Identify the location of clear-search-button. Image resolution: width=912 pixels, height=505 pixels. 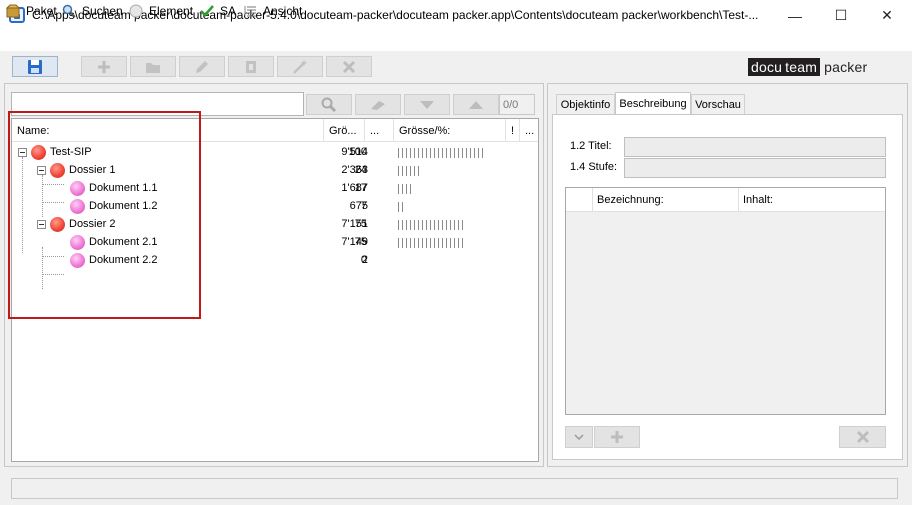
(378, 104).